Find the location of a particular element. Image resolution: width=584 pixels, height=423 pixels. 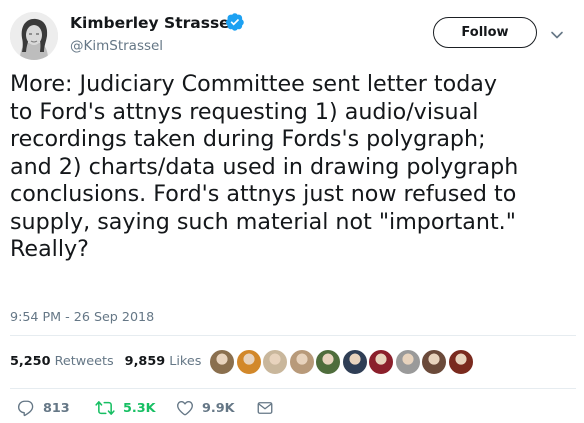

envelope-icon is located at coordinates (265, 408).